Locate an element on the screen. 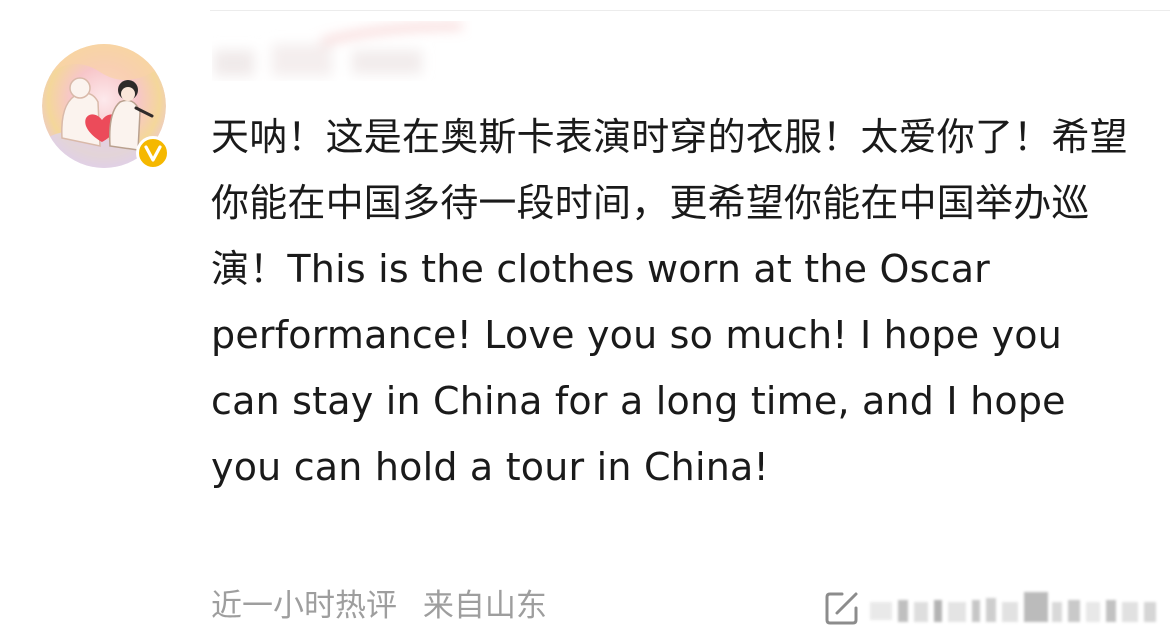 The height and width of the screenshot is (637, 1170). top-divider is located at coordinates (690, 10).